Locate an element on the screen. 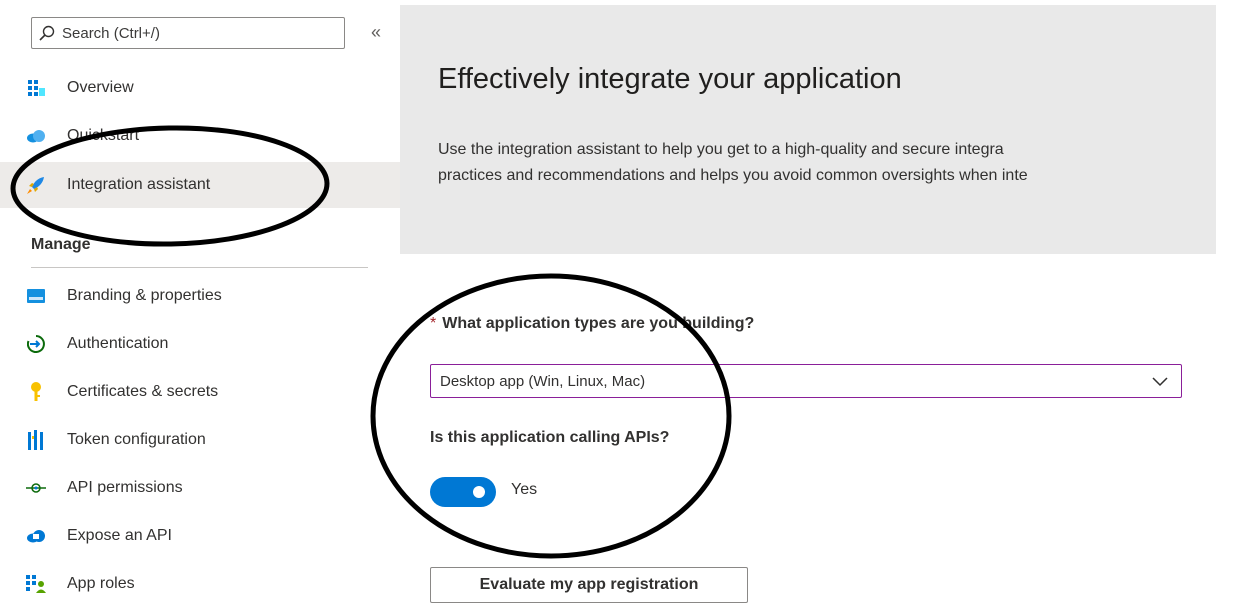 The image size is (1234, 607). sidebar-item-token-configuration: Token configuration is located at coordinates (200, 440).